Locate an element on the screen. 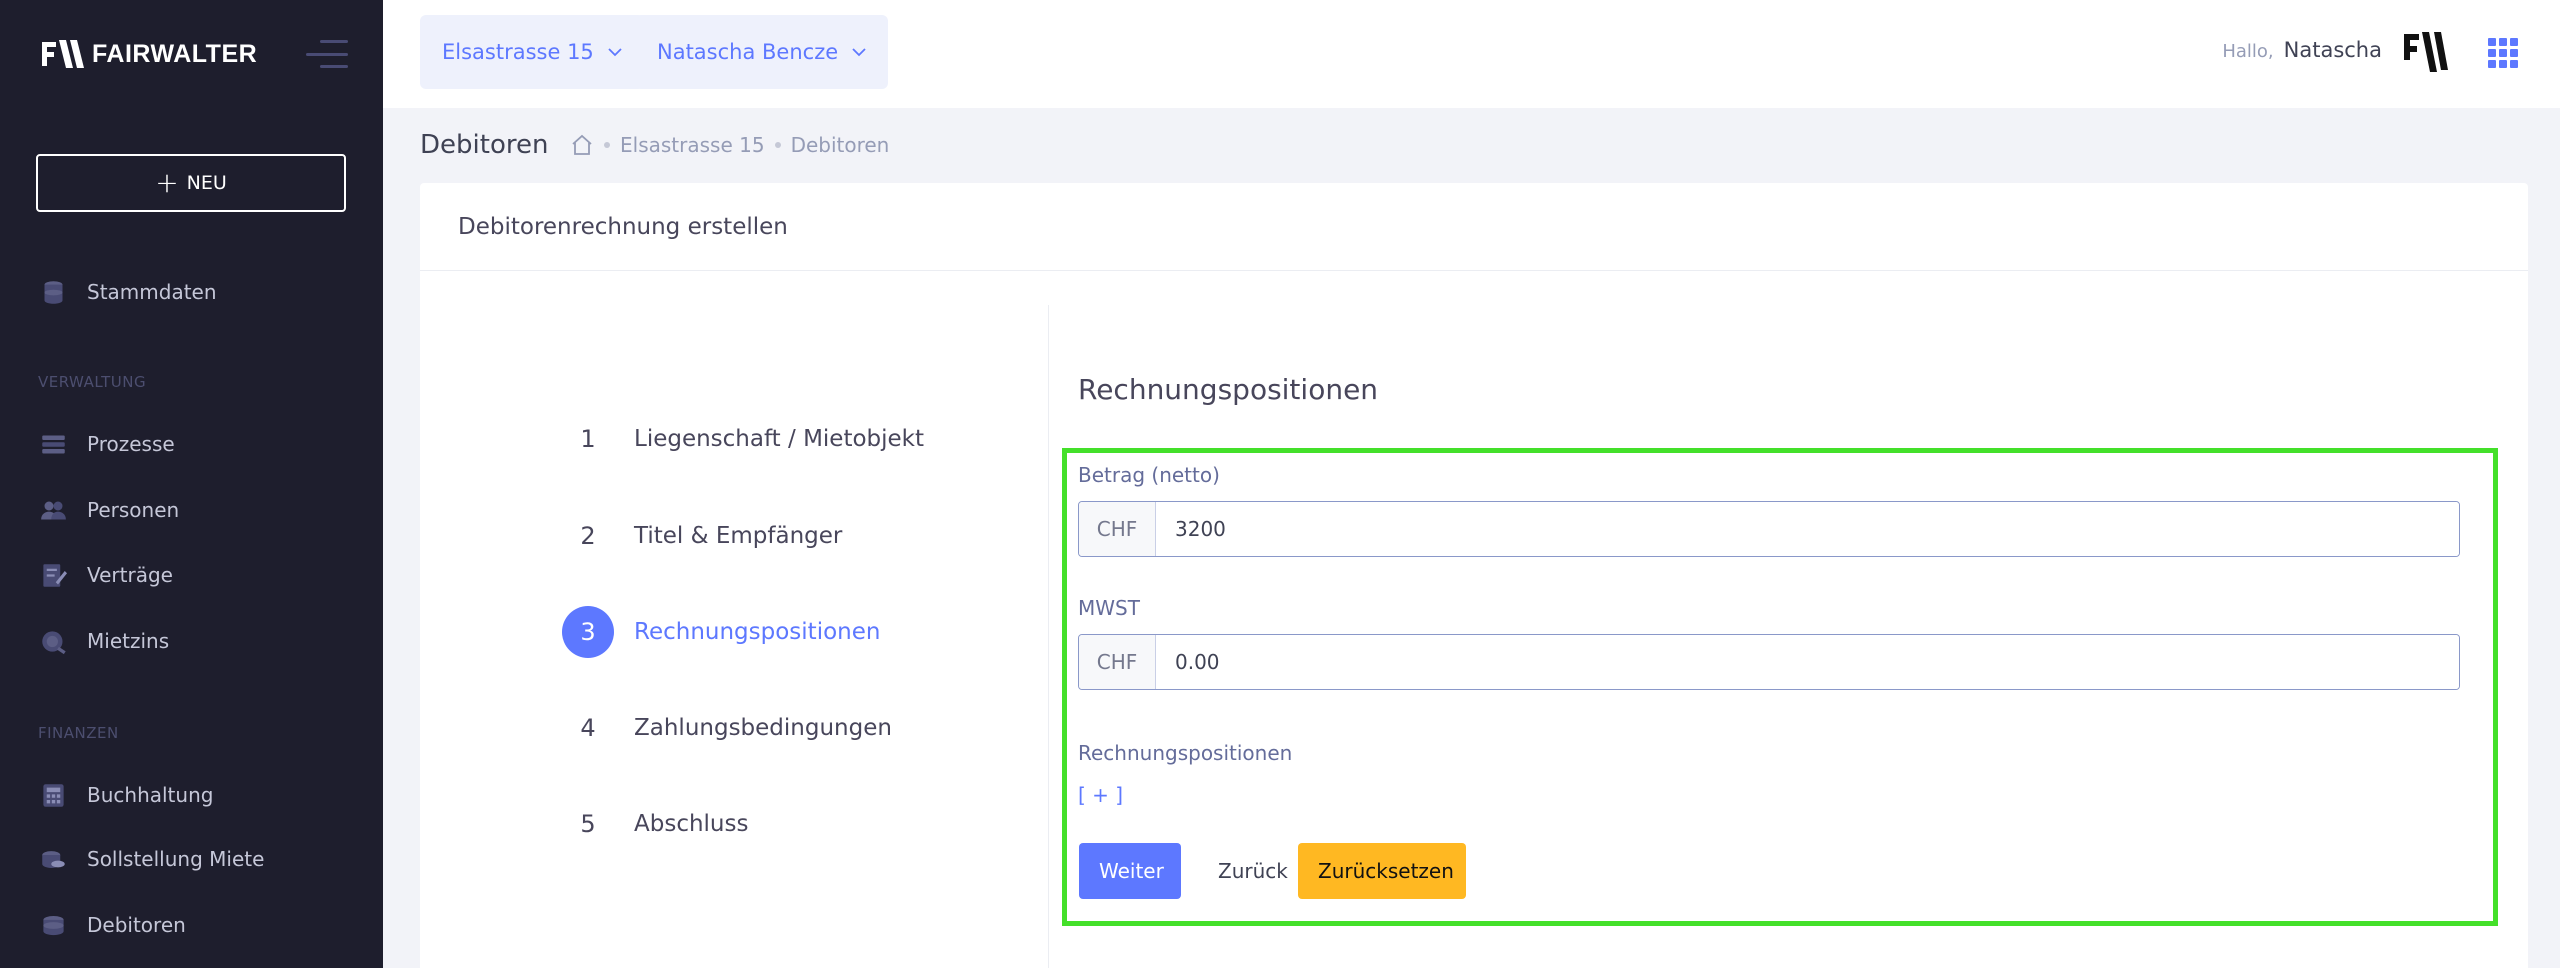  vat-input is located at coordinates (1807, 662).